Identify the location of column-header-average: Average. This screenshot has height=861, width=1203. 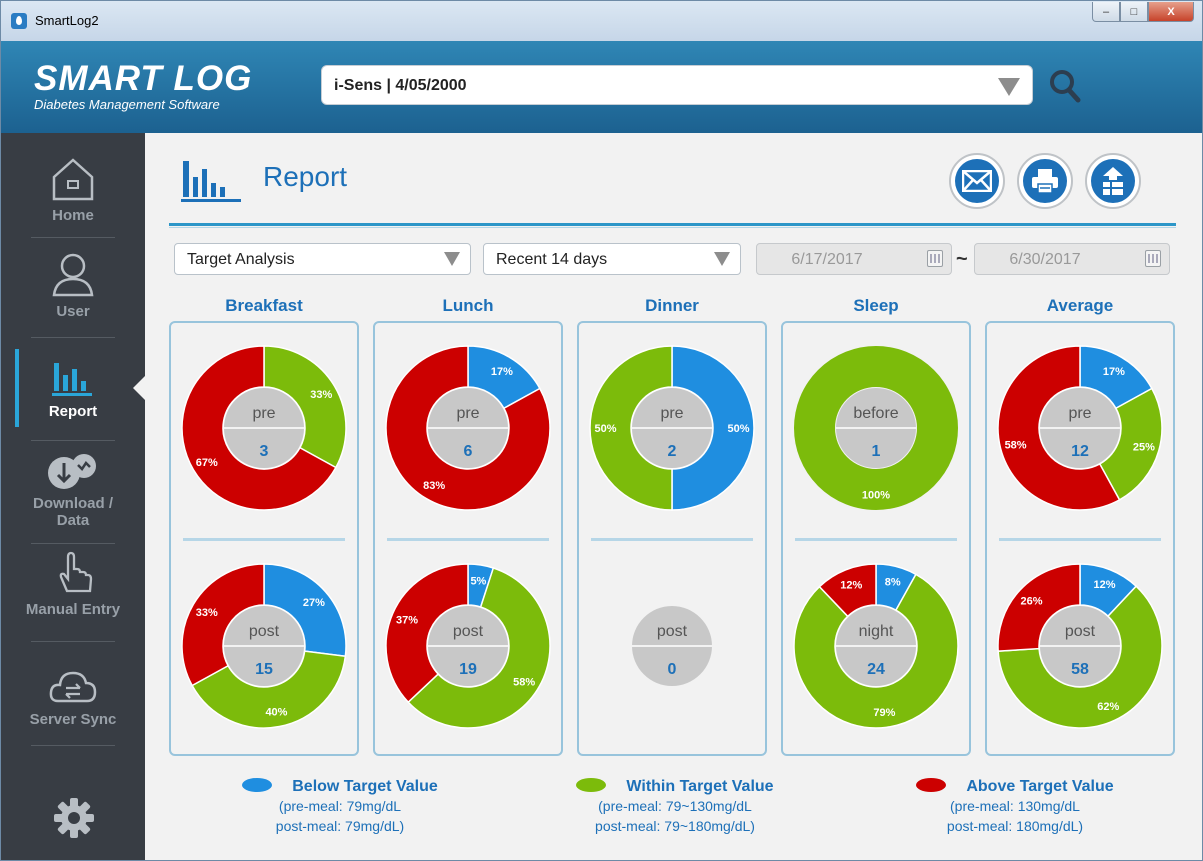
(1080, 305).